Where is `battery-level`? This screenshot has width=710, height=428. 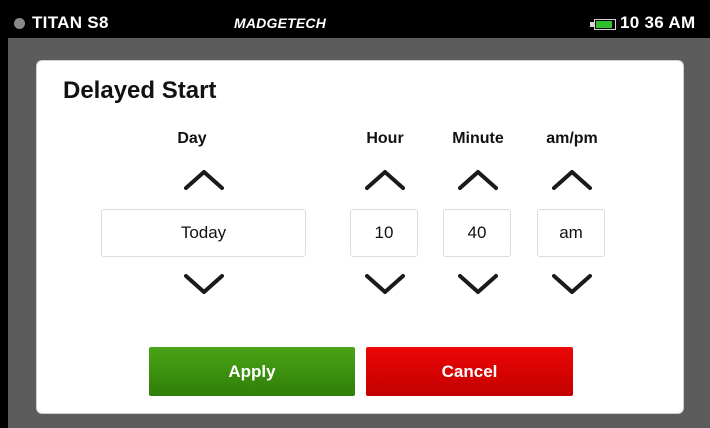 battery-level is located at coordinates (604, 24).